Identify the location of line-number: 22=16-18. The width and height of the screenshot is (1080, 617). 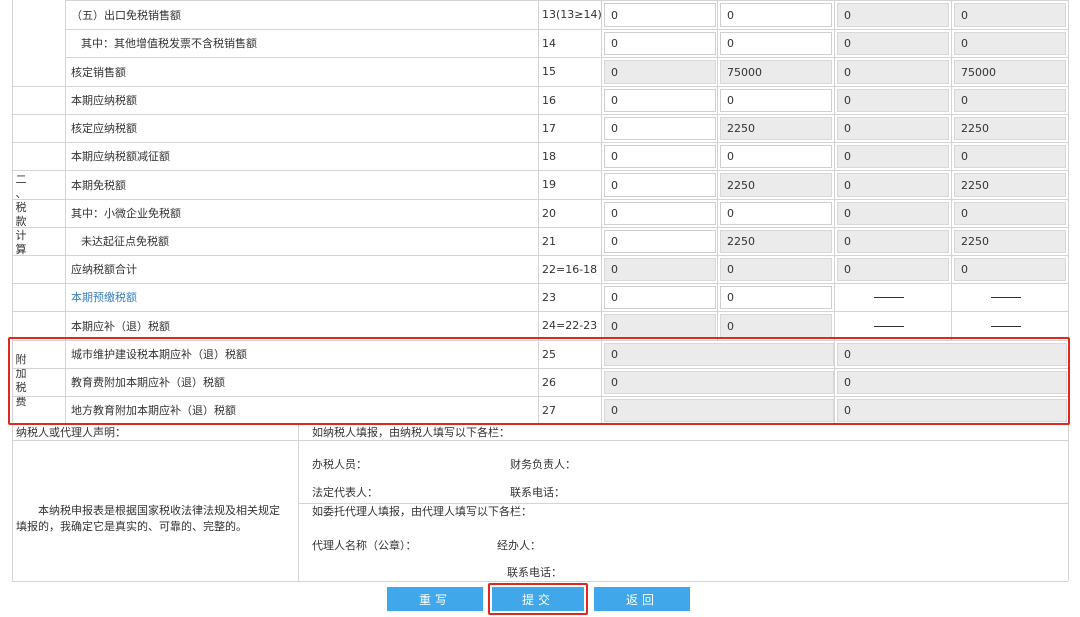
(570, 269).